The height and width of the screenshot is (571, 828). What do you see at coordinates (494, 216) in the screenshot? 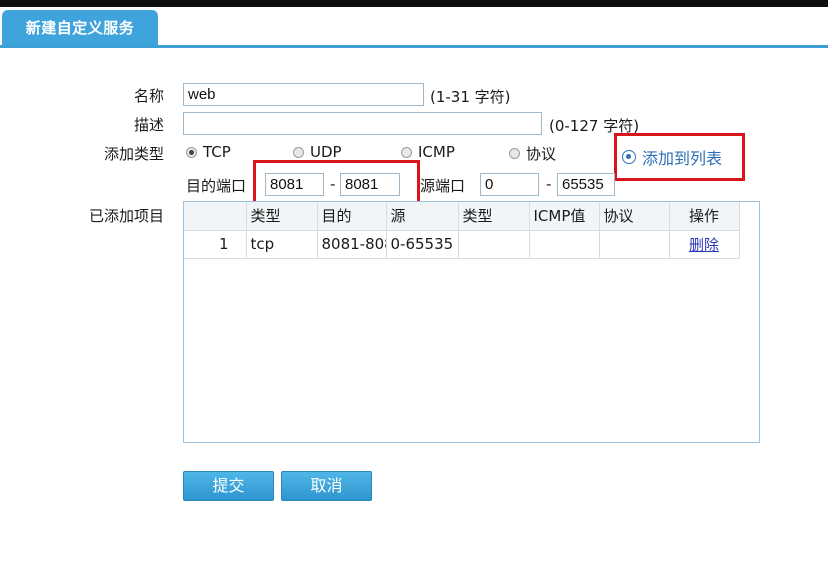
I see `col-icmp-type-header: 类型` at bounding box center [494, 216].